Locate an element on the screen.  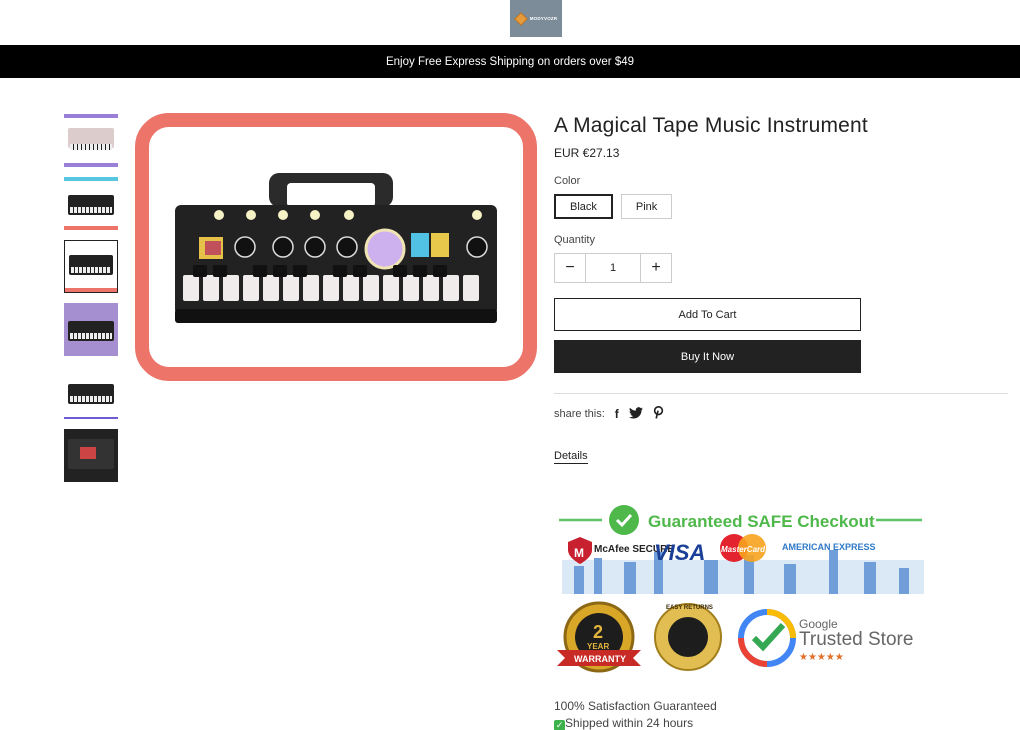
trusted-store-label: Trusted Store is located at coordinates (856, 639).